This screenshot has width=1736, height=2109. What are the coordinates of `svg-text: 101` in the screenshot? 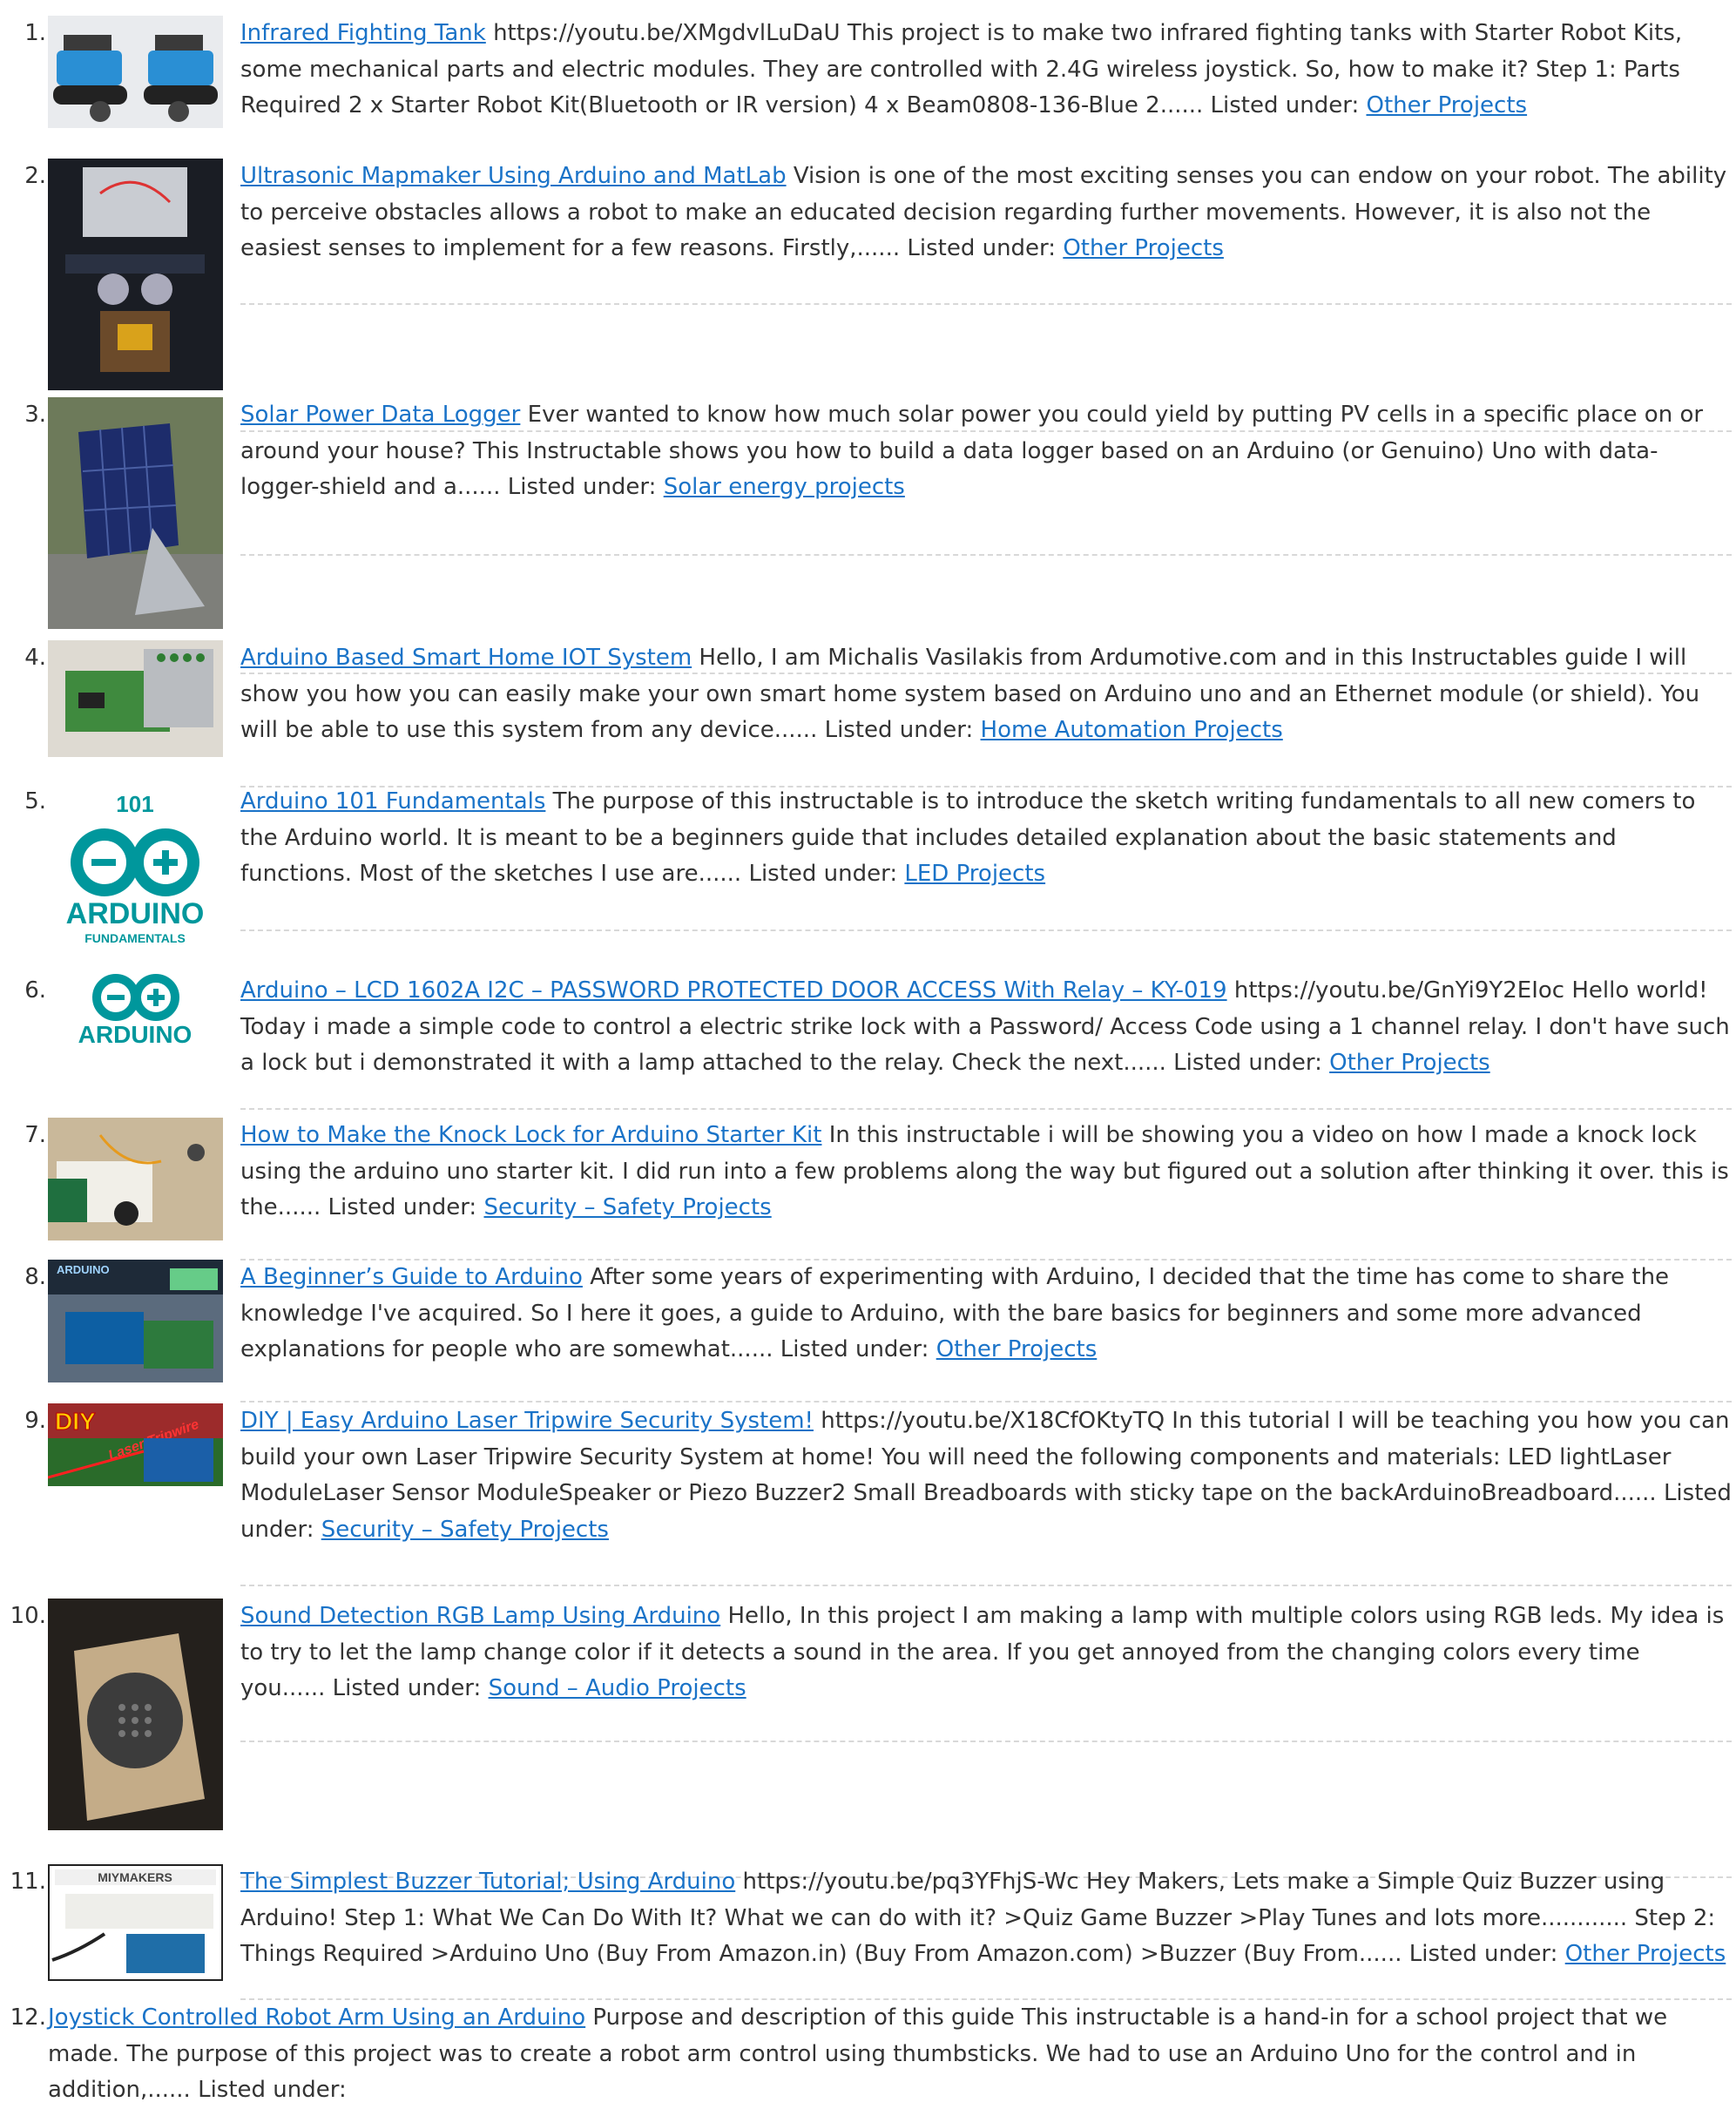 It's located at (134, 804).